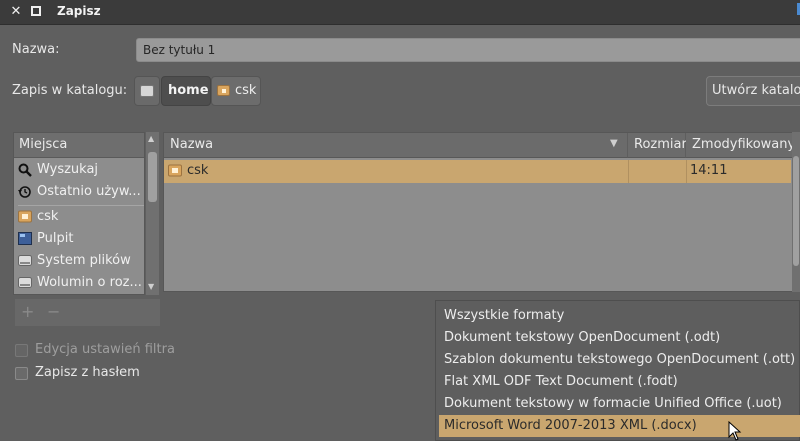 The image size is (800, 441). I want to click on path-home-label: home, so click(188, 90).